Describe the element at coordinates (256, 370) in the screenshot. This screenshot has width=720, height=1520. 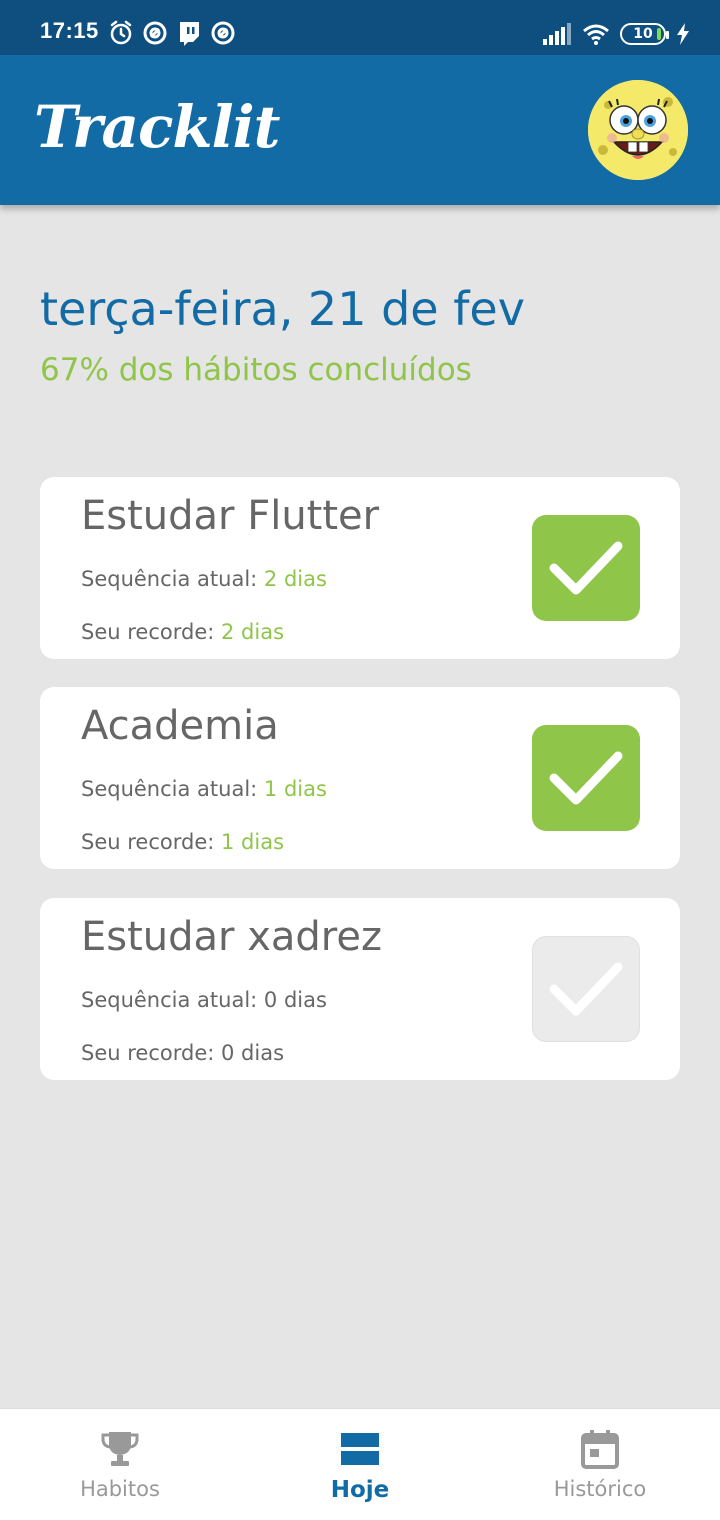
I see `progress-summary: 67% dos hábitos concluídos` at that location.